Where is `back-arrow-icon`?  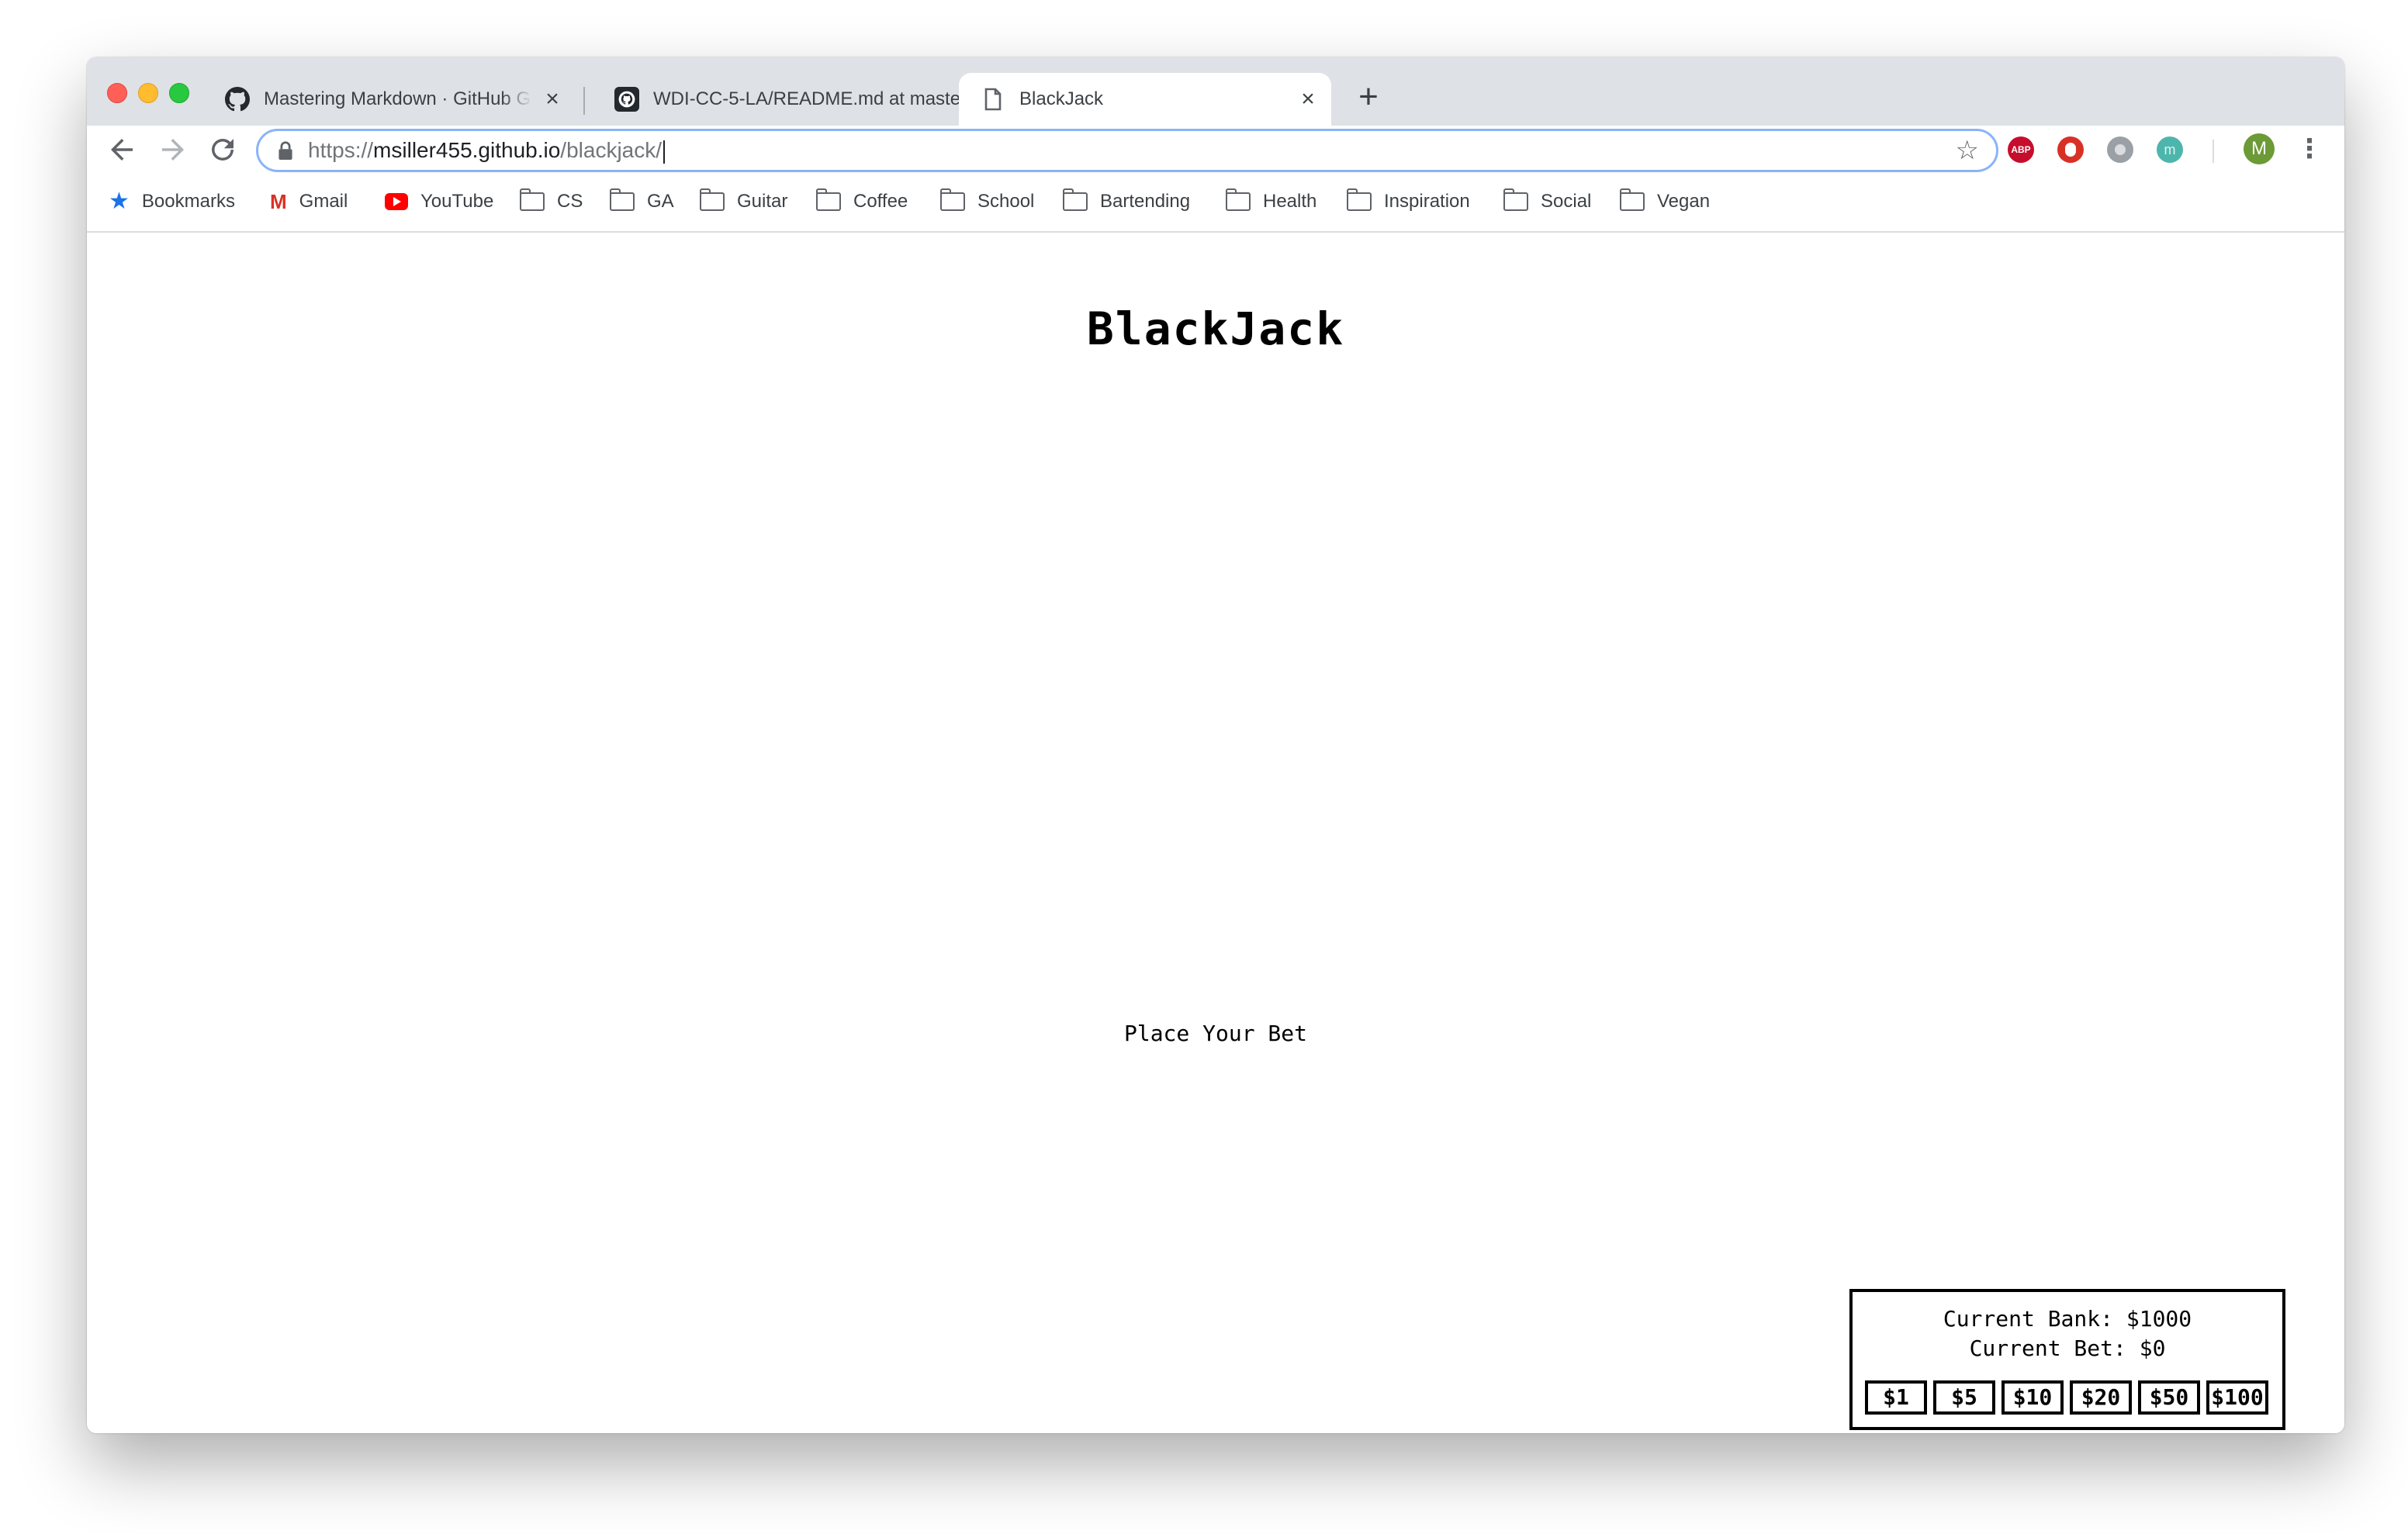
back-arrow-icon is located at coordinates (122, 150).